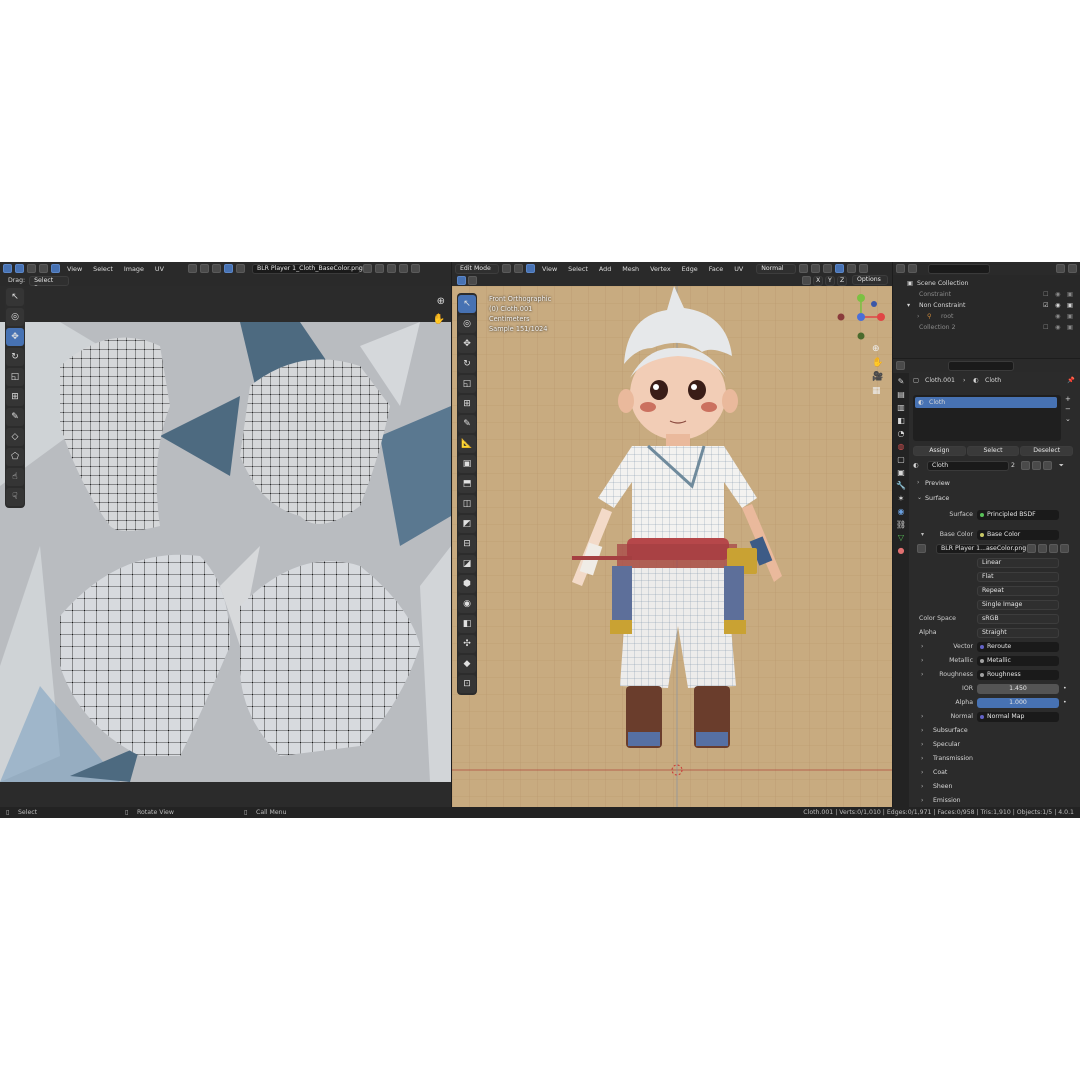  Describe the element at coordinates (1068, 409) in the screenshot. I see `remove-slot-button: −` at that location.